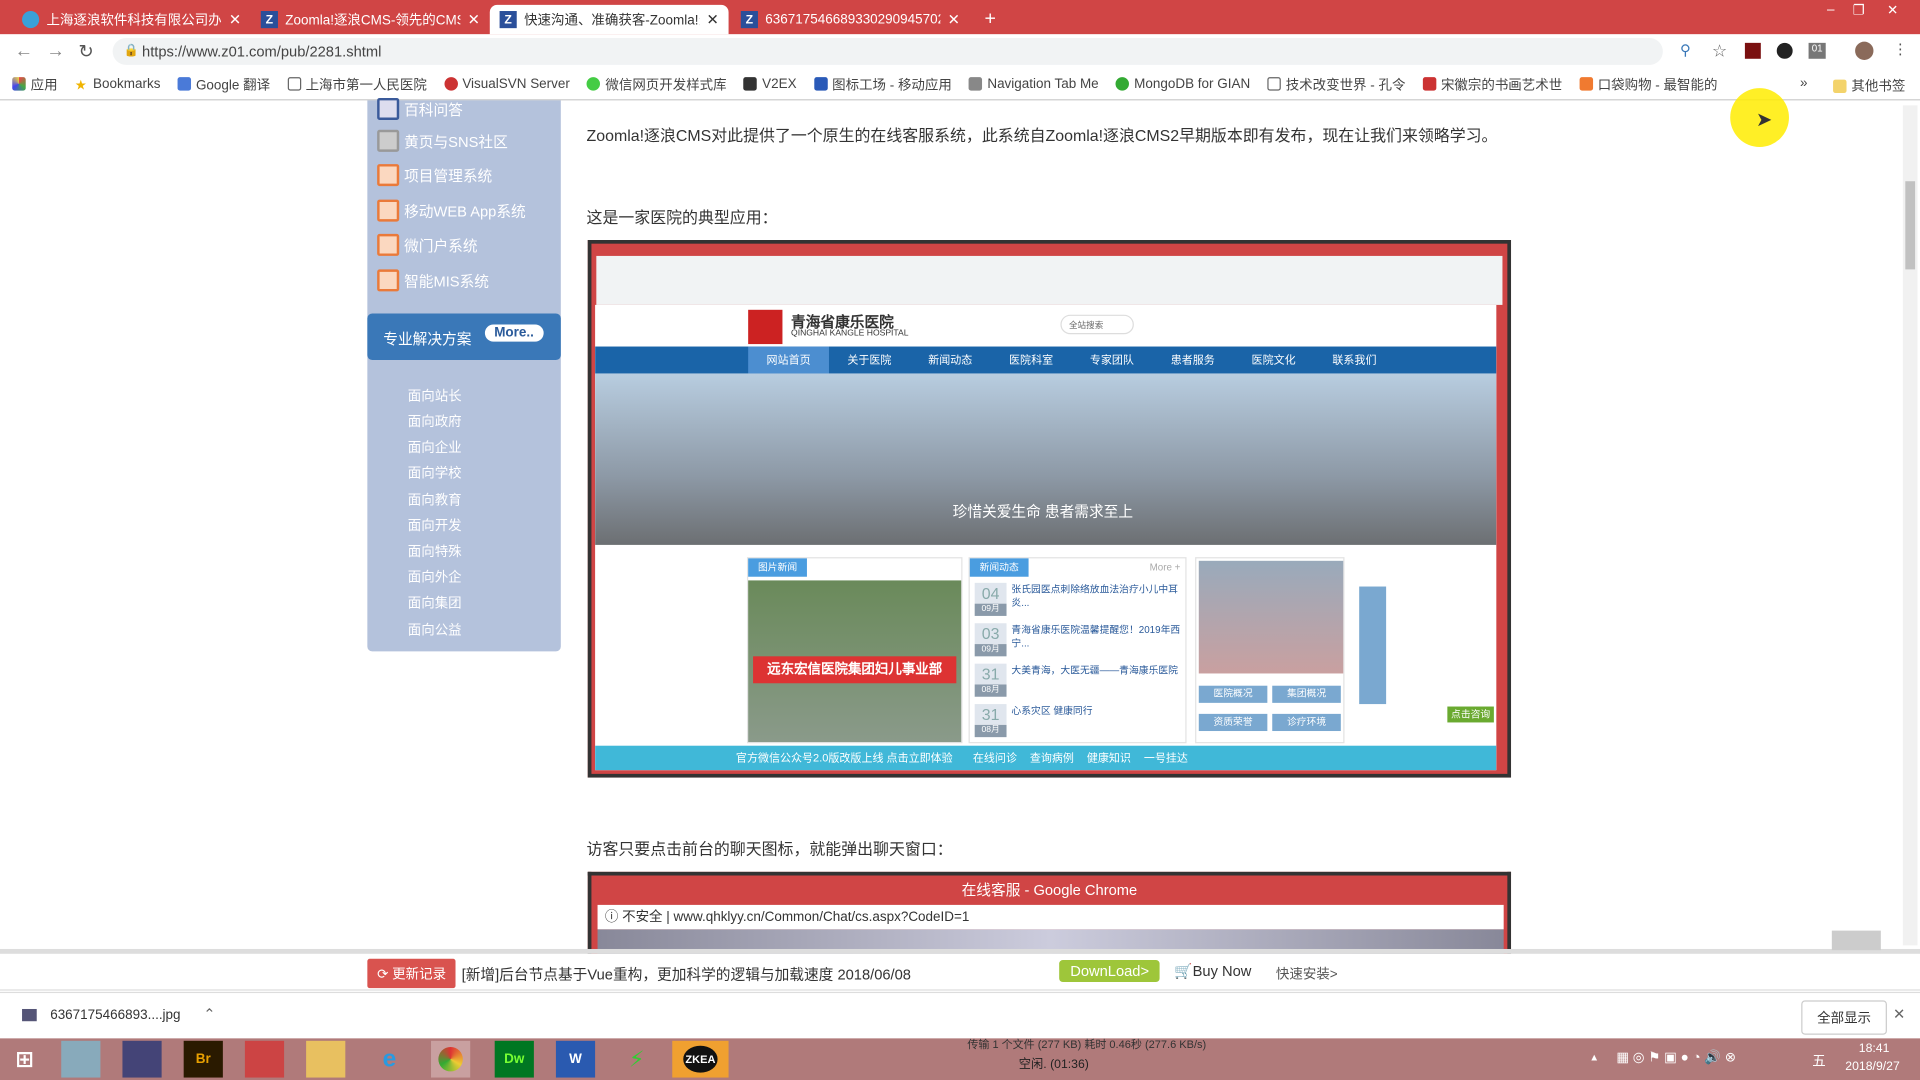  I want to click on sidebar-item: 移动WEB App系统, so click(451, 210).